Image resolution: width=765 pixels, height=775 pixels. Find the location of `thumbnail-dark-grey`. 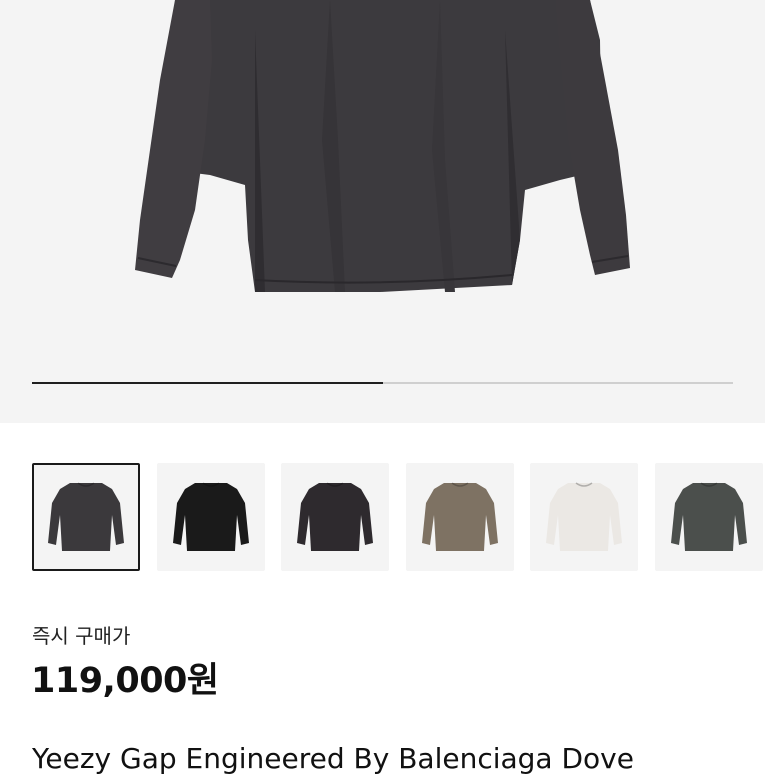

thumbnail-dark-grey is located at coordinates (335, 517).